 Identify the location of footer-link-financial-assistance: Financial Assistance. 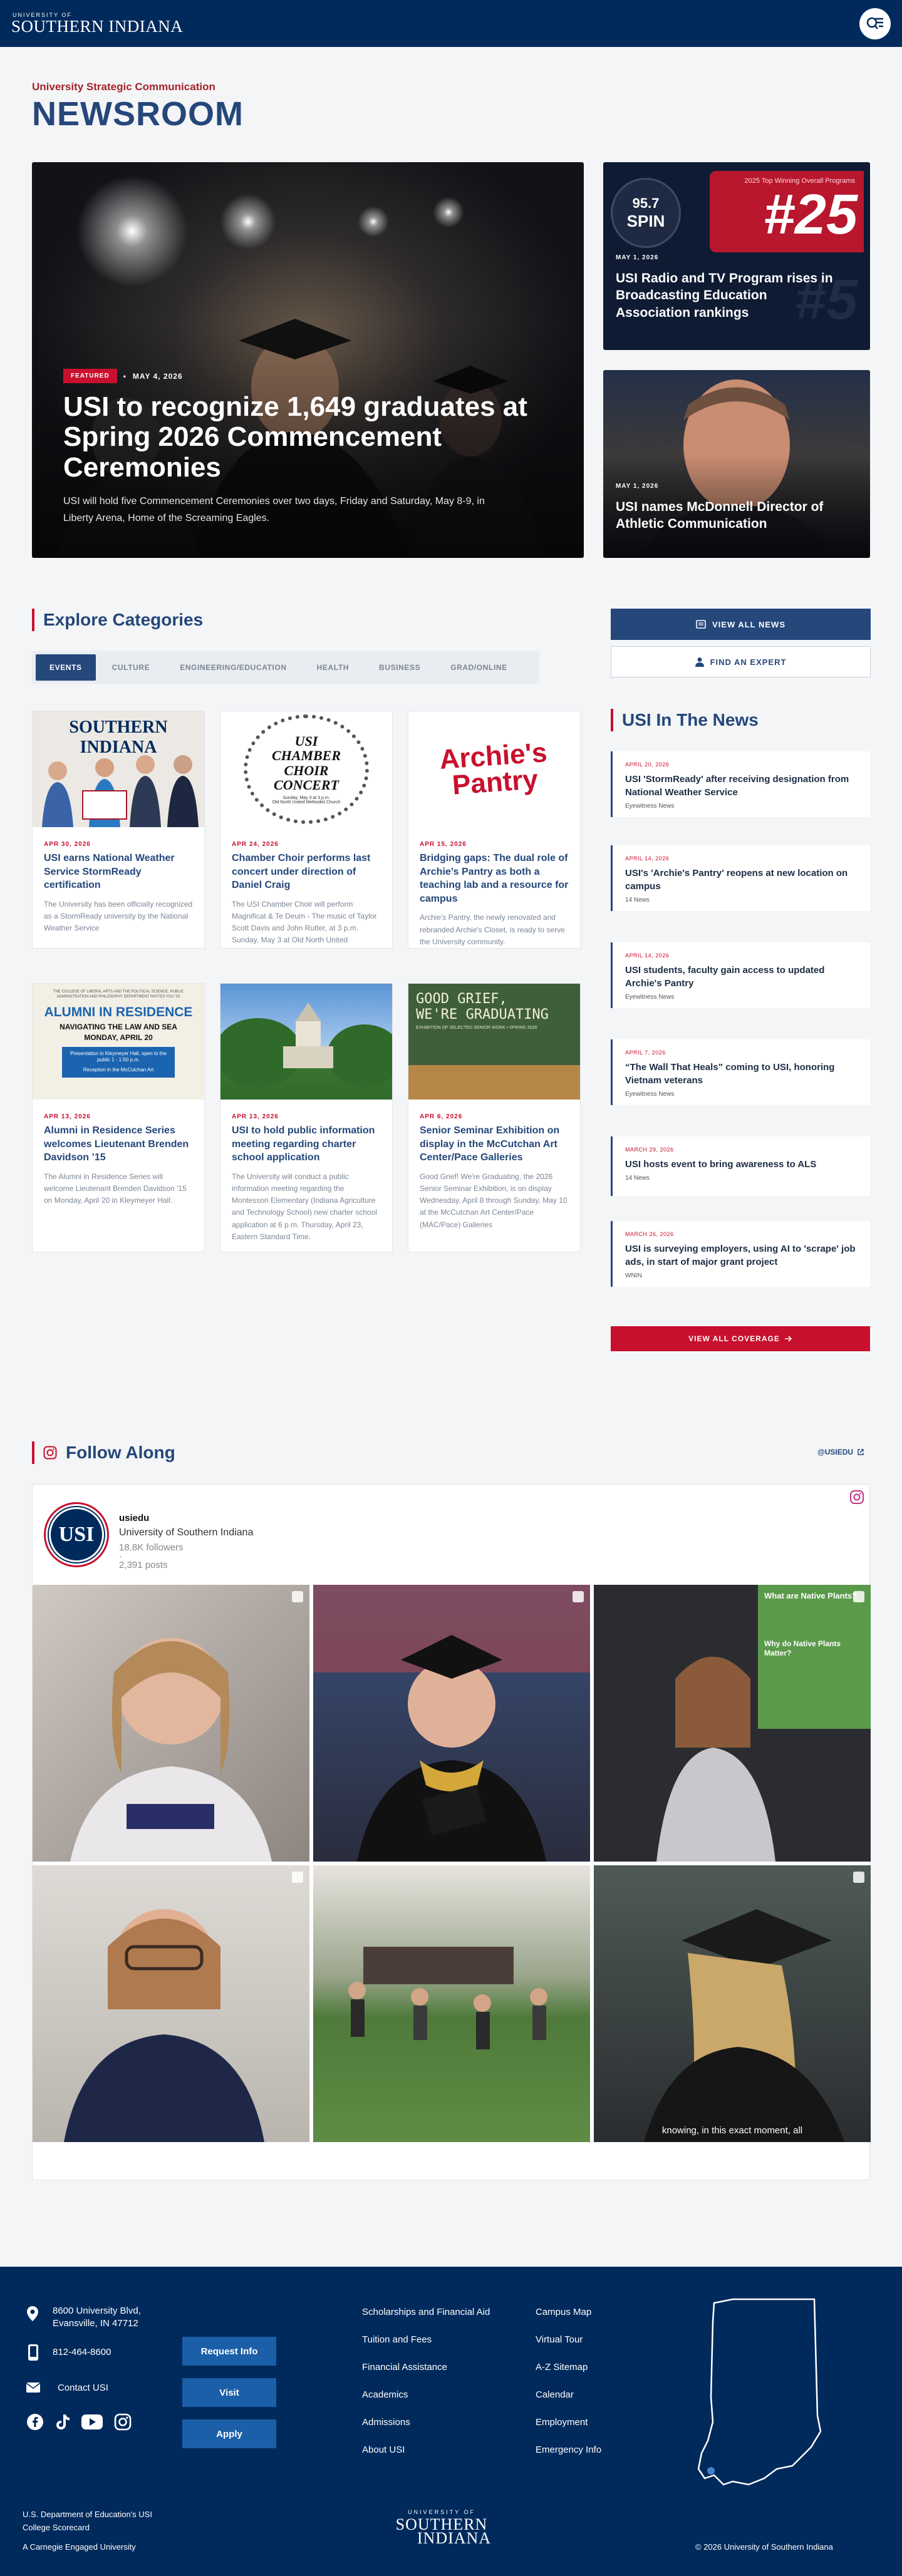
(404, 2367).